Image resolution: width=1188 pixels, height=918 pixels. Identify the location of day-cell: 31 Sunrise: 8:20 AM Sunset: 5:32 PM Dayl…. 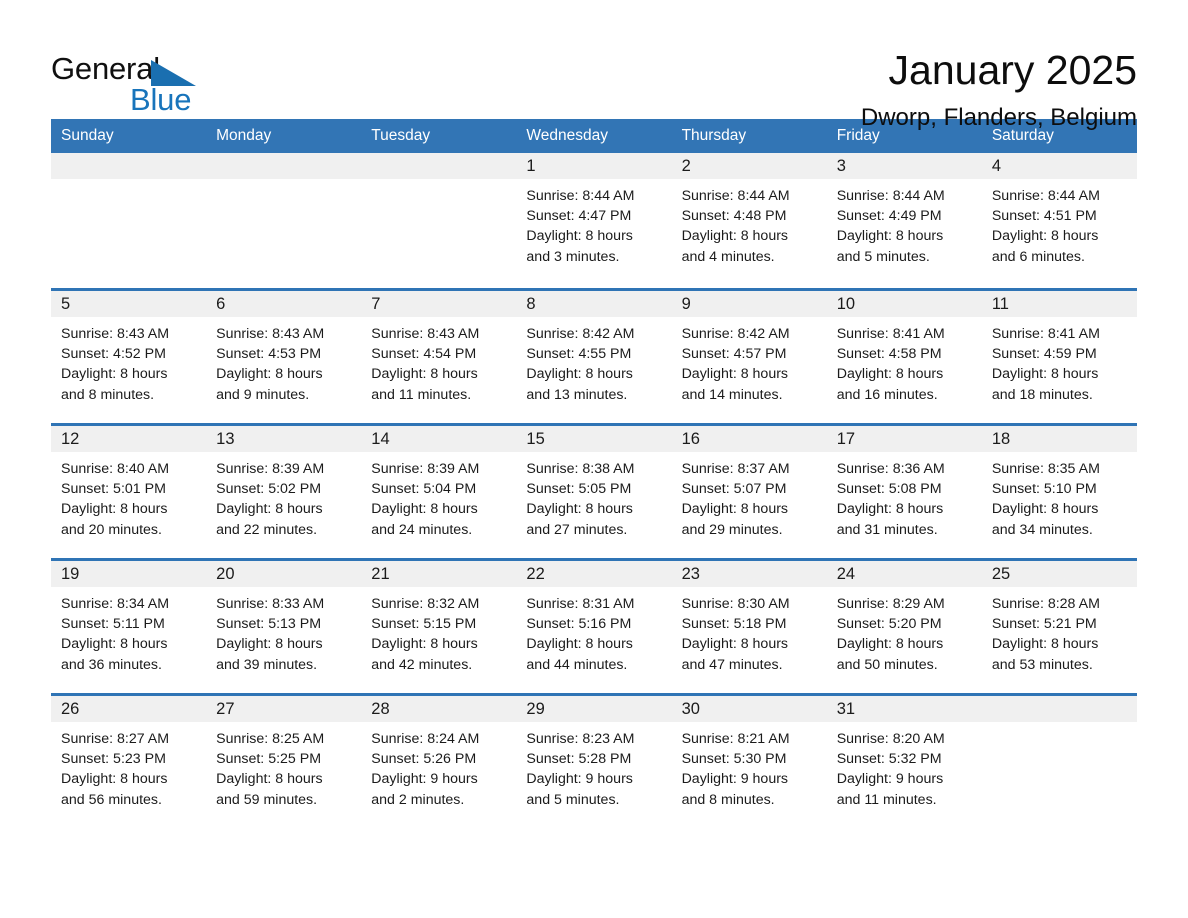
(904, 762).